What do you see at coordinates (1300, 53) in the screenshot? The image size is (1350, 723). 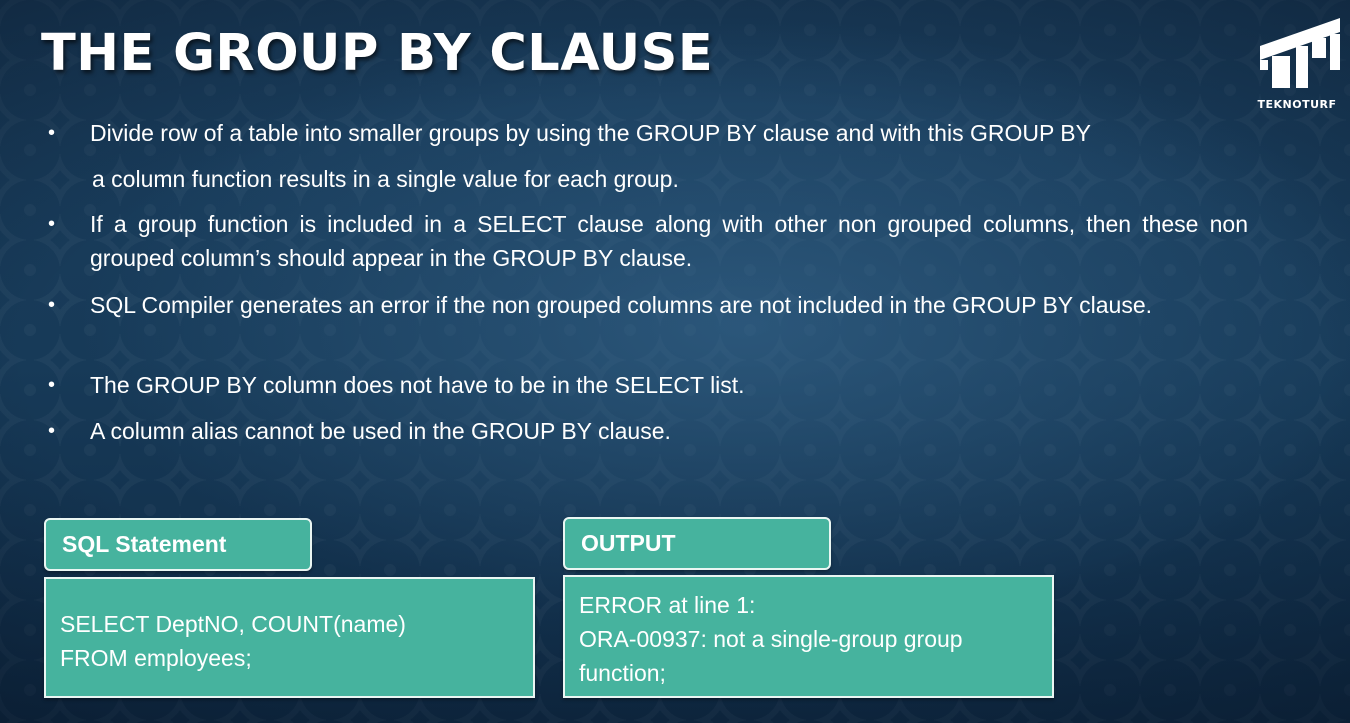 I see `teknoturf-logo-icon` at bounding box center [1300, 53].